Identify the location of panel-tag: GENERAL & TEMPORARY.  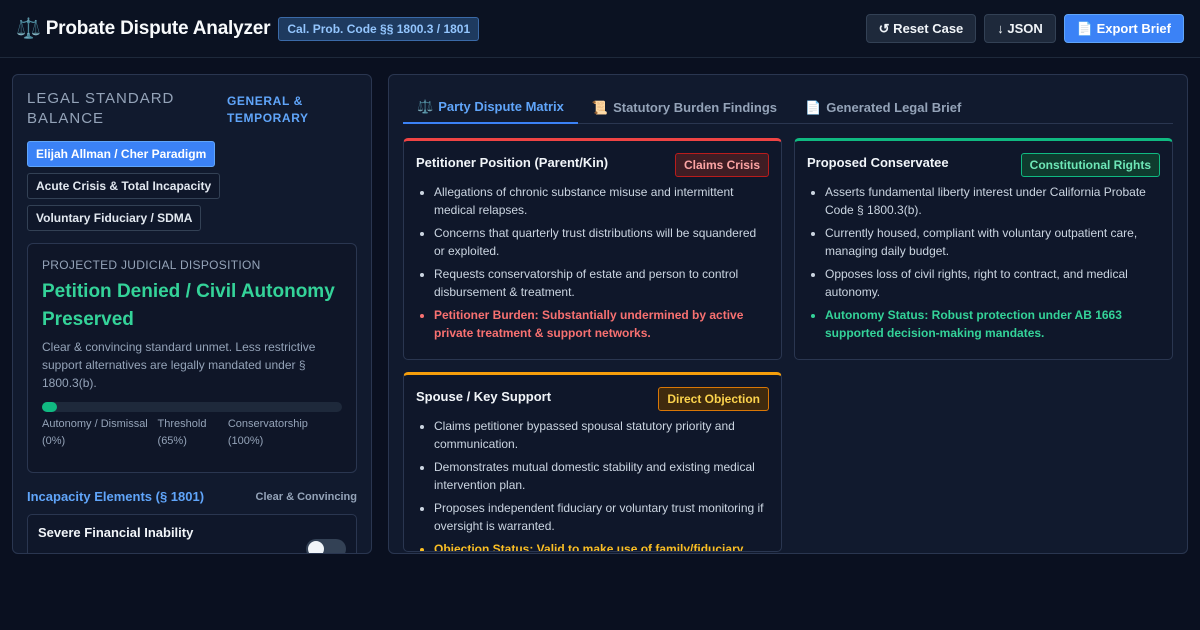
(268, 109).